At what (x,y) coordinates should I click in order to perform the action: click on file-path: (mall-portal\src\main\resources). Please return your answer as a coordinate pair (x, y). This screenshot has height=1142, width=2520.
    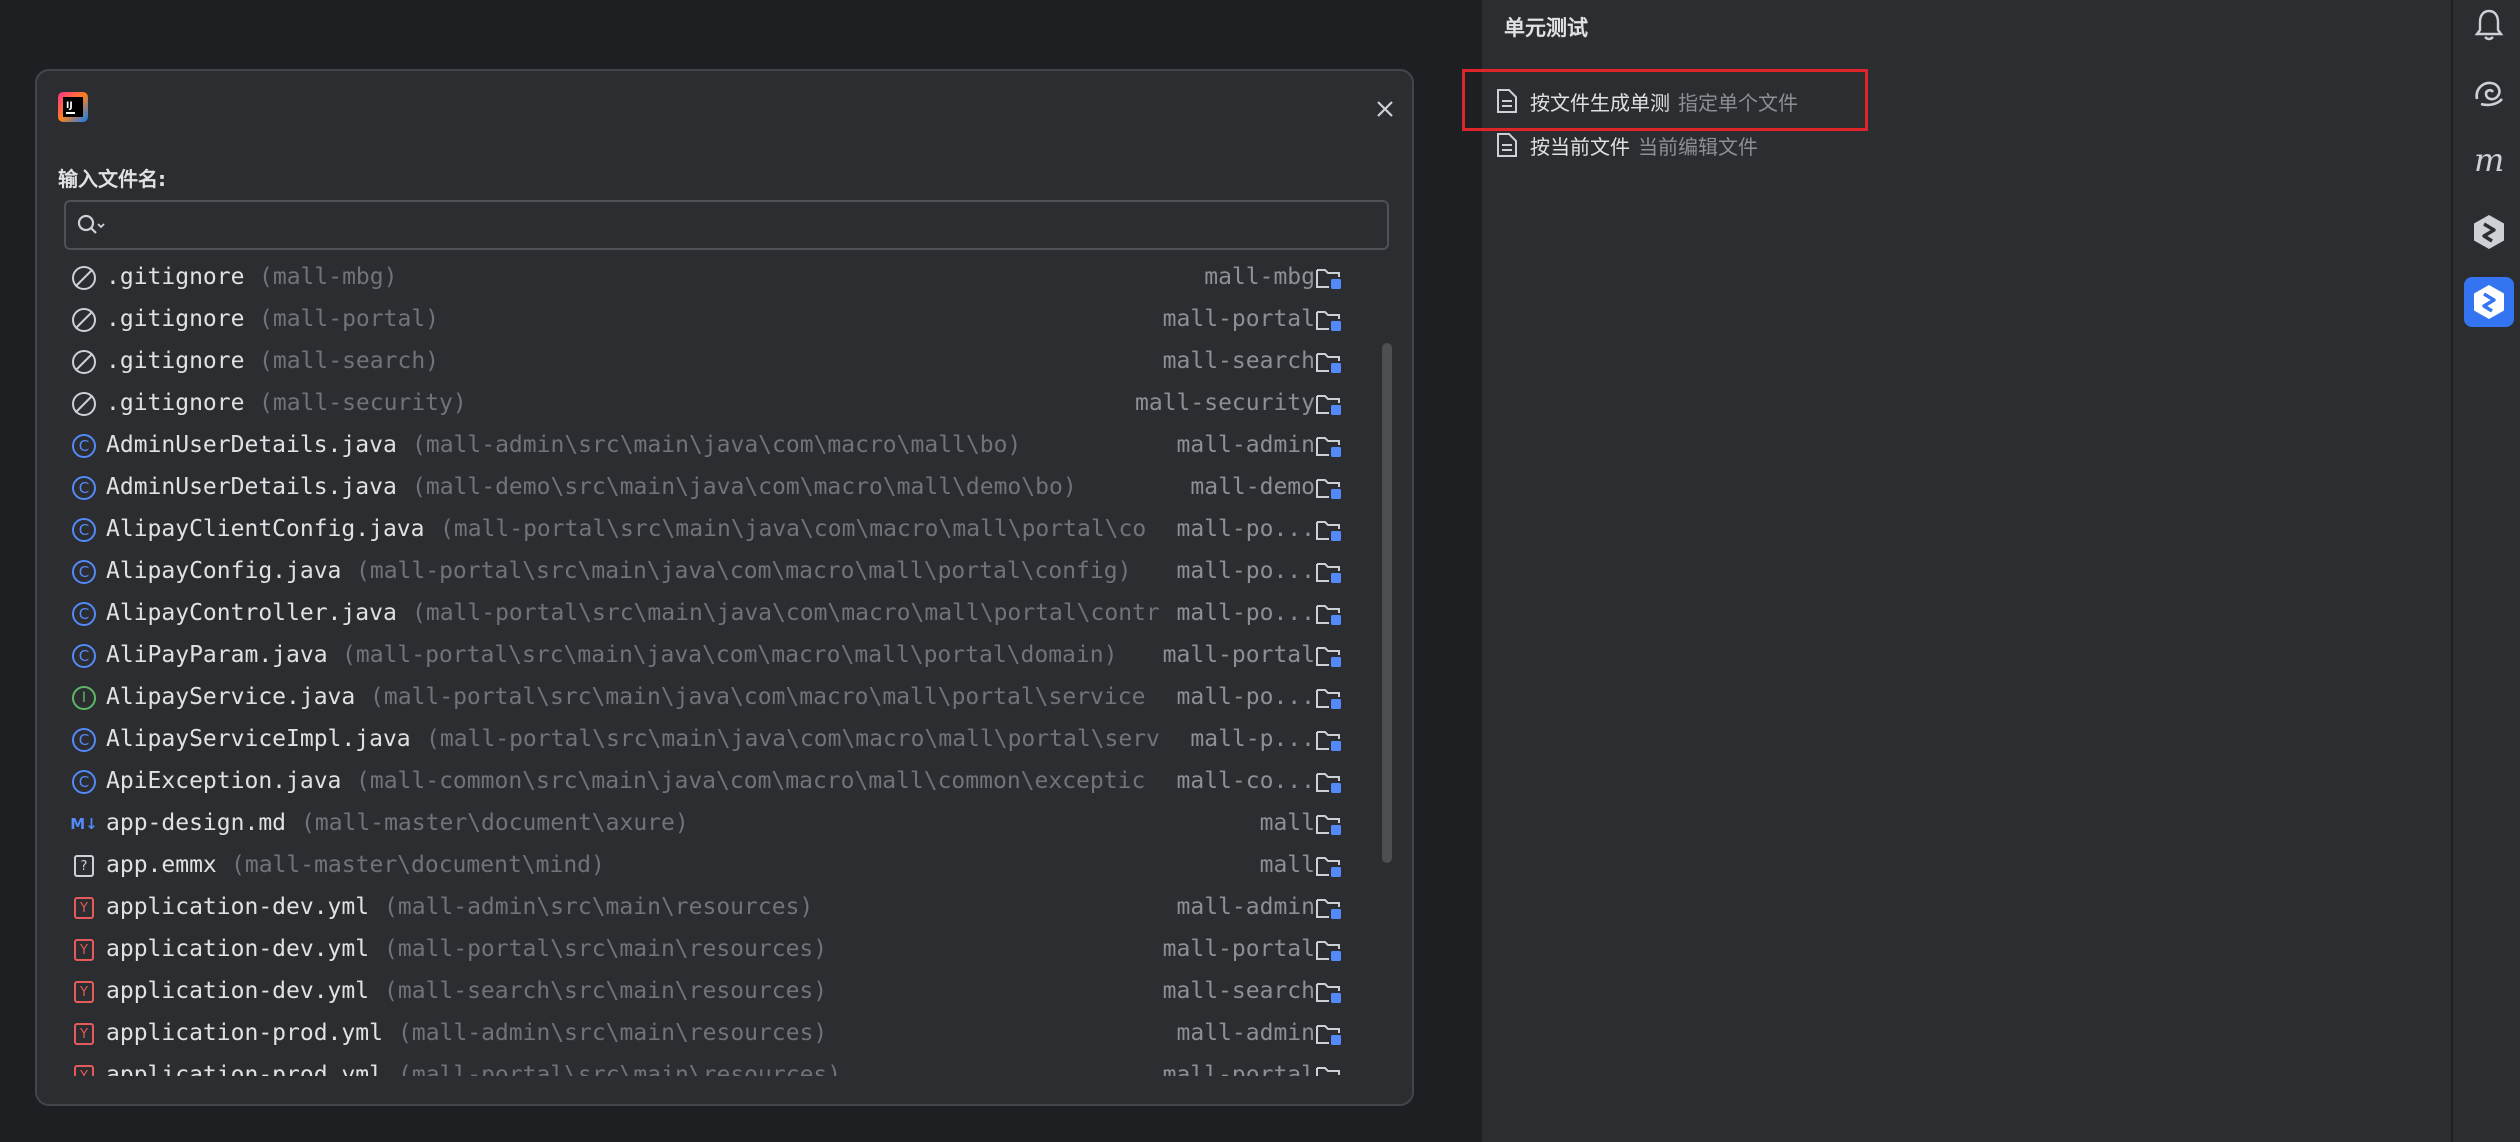
    Looking at the image, I should click on (606, 949).